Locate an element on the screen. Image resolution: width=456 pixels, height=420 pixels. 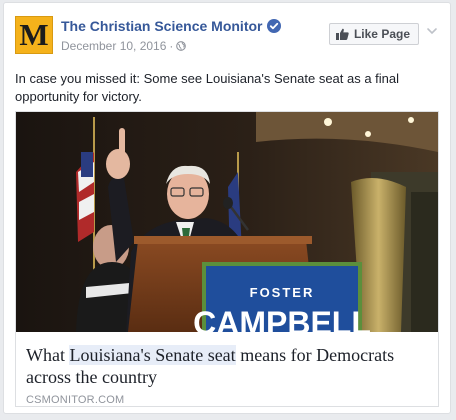
title-part-1: What is located at coordinates (48, 355).